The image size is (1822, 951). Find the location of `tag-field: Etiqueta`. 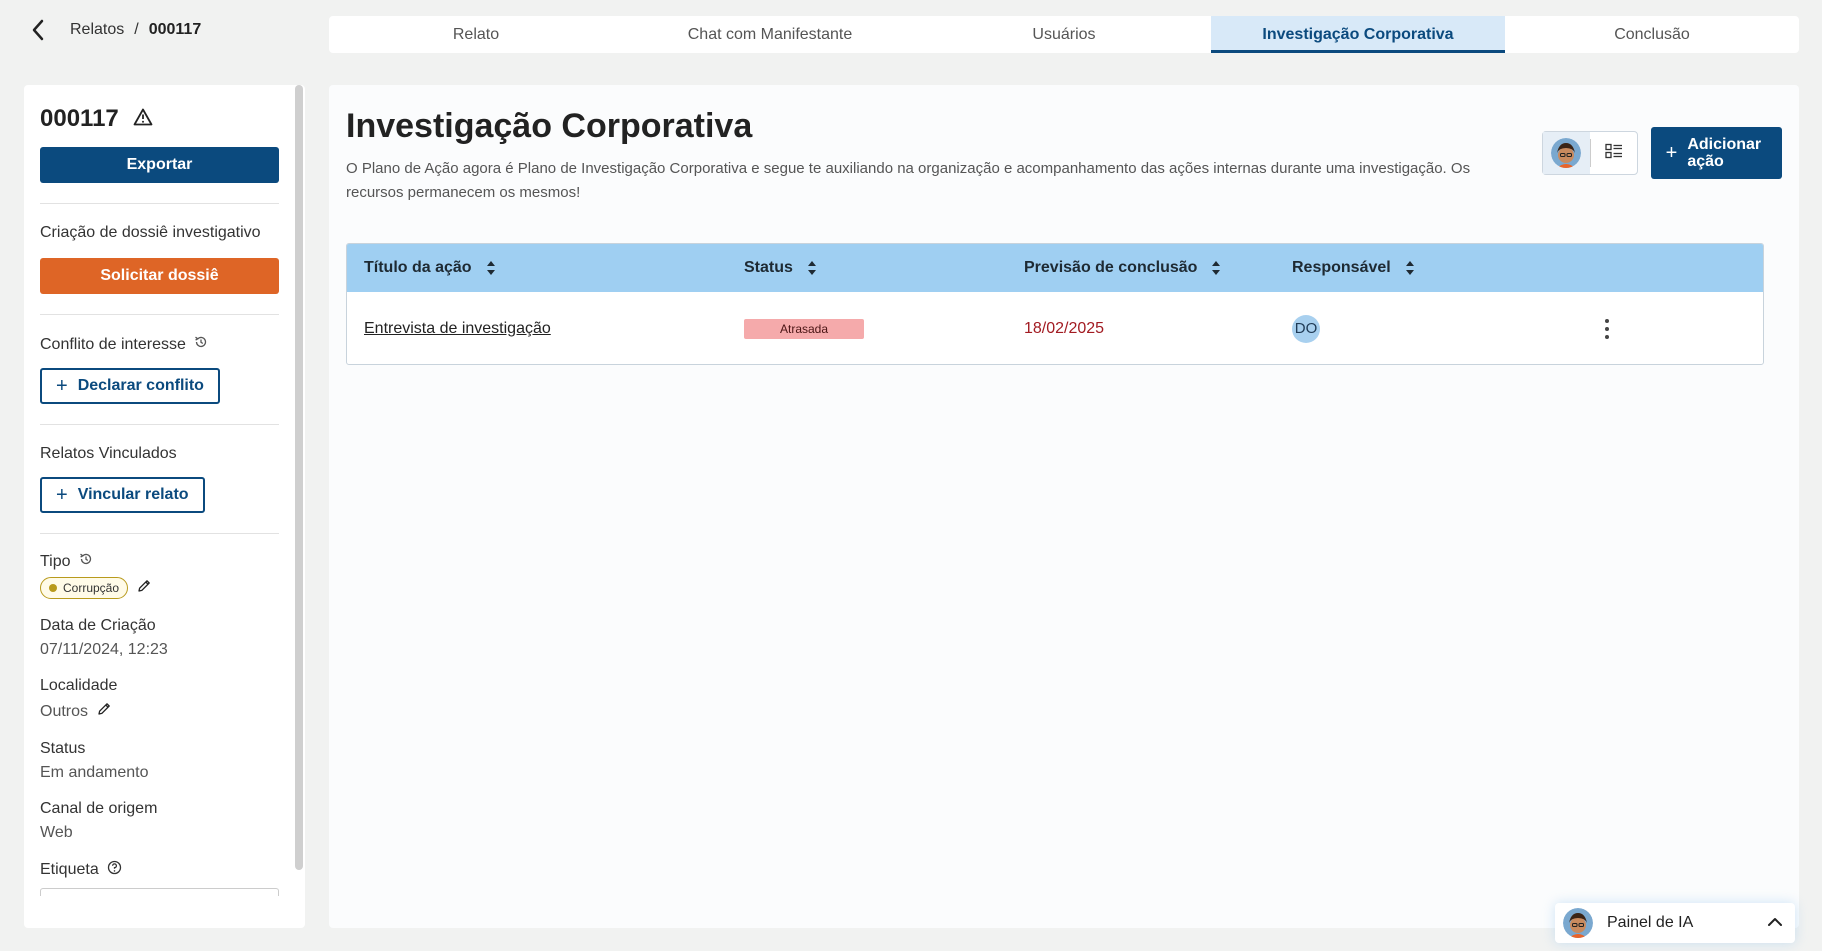

tag-field: Etiqueta is located at coordinates (159, 870).